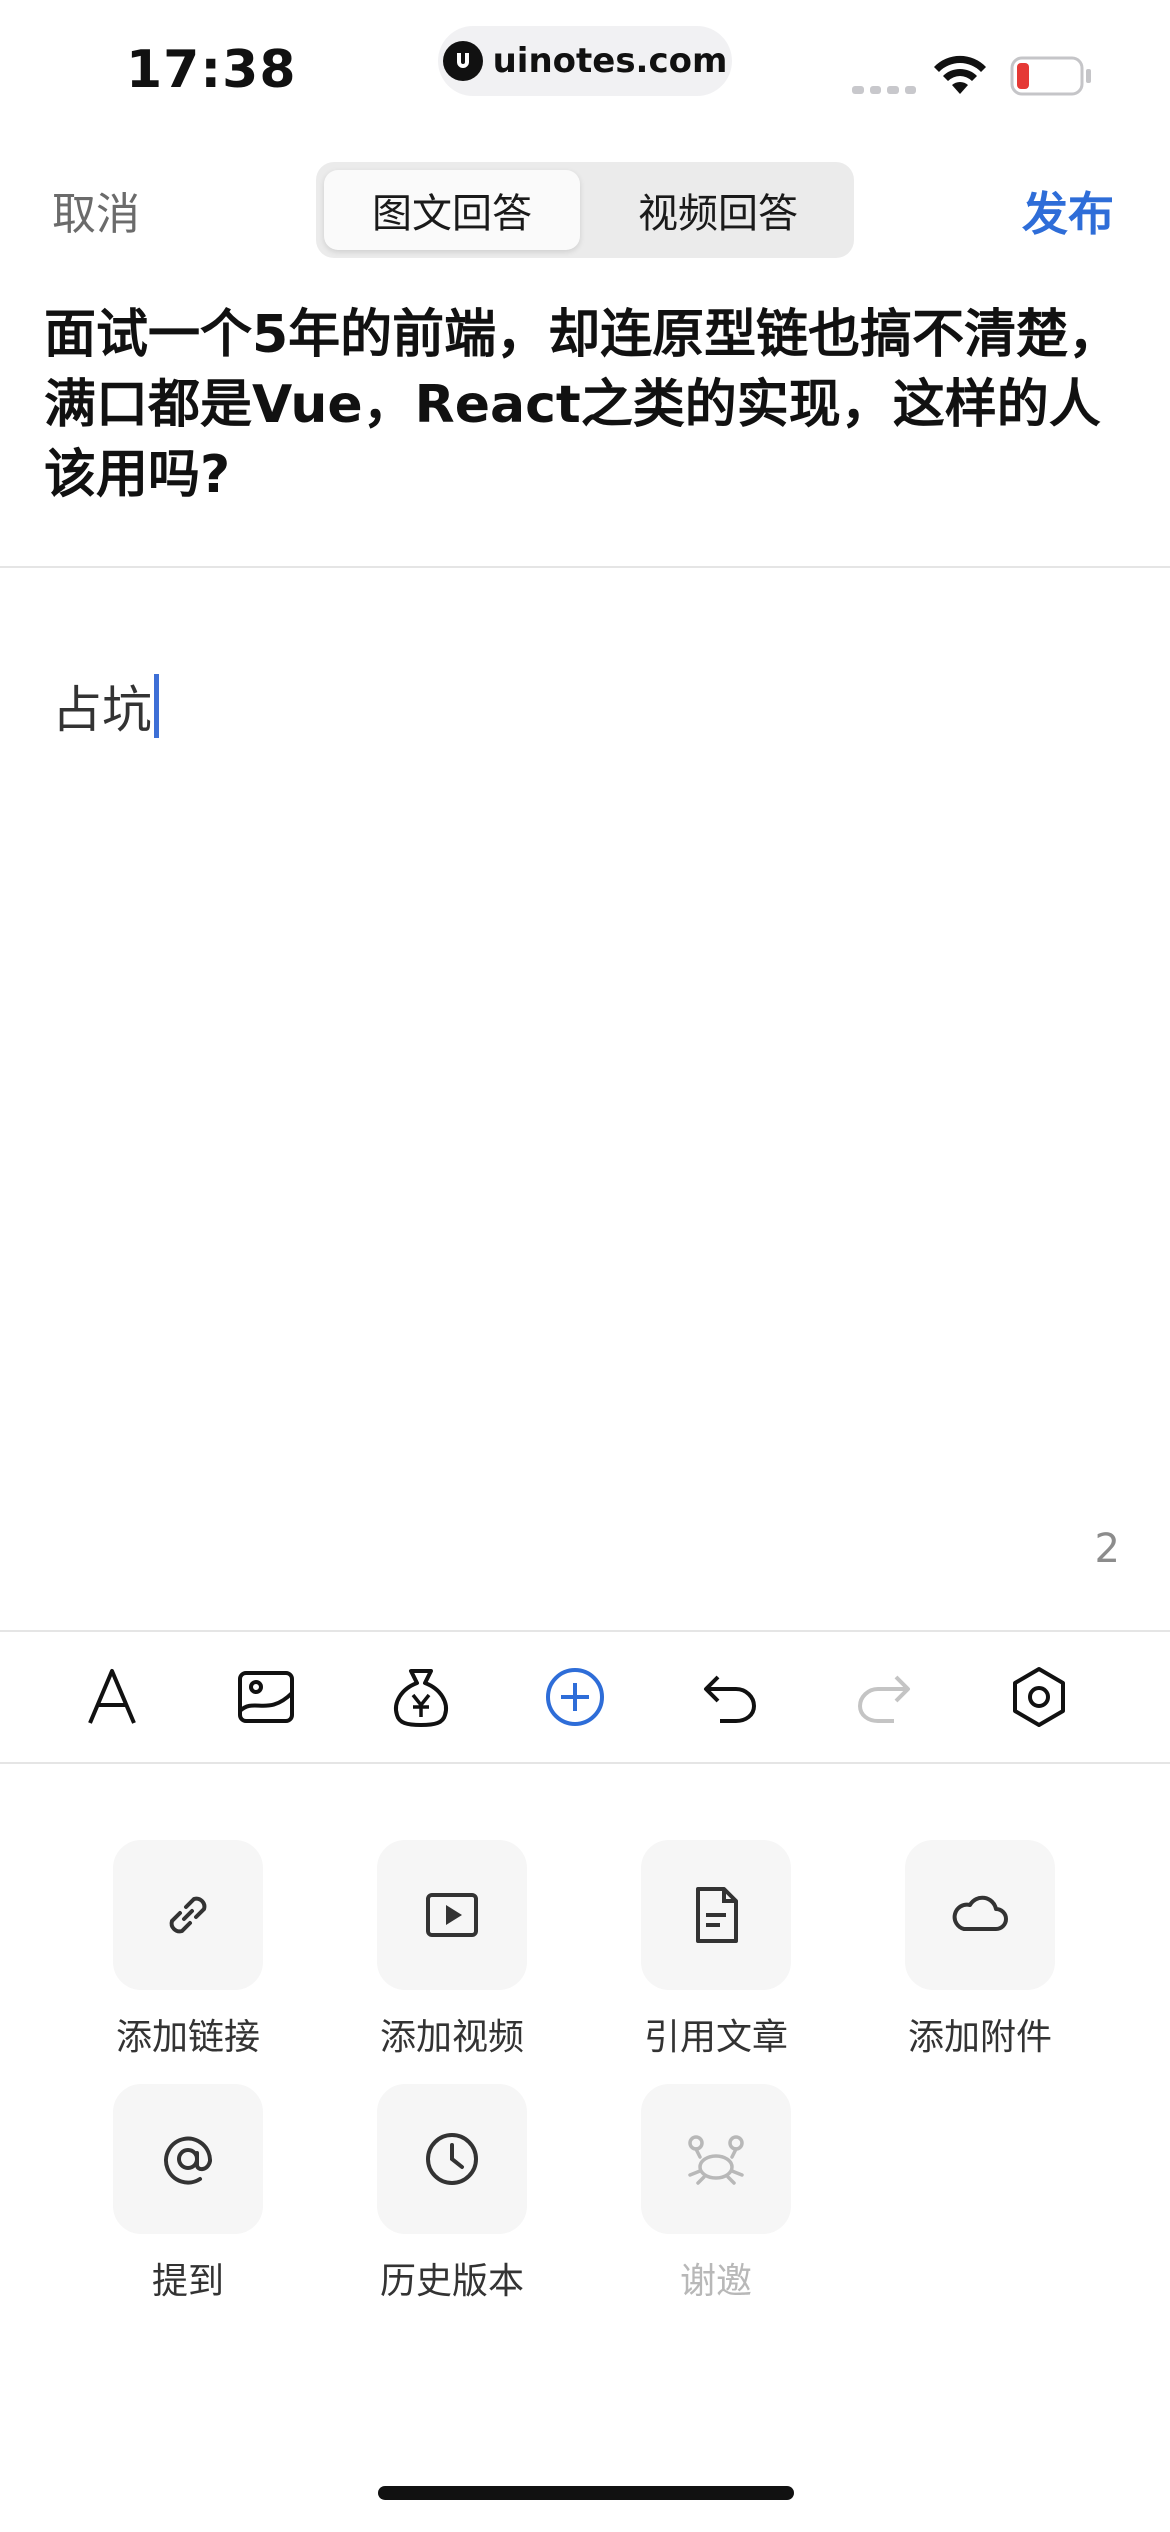 The width and height of the screenshot is (1170, 2532). I want to click on thanks-invite-action: 谢邀, so click(716, 2194).